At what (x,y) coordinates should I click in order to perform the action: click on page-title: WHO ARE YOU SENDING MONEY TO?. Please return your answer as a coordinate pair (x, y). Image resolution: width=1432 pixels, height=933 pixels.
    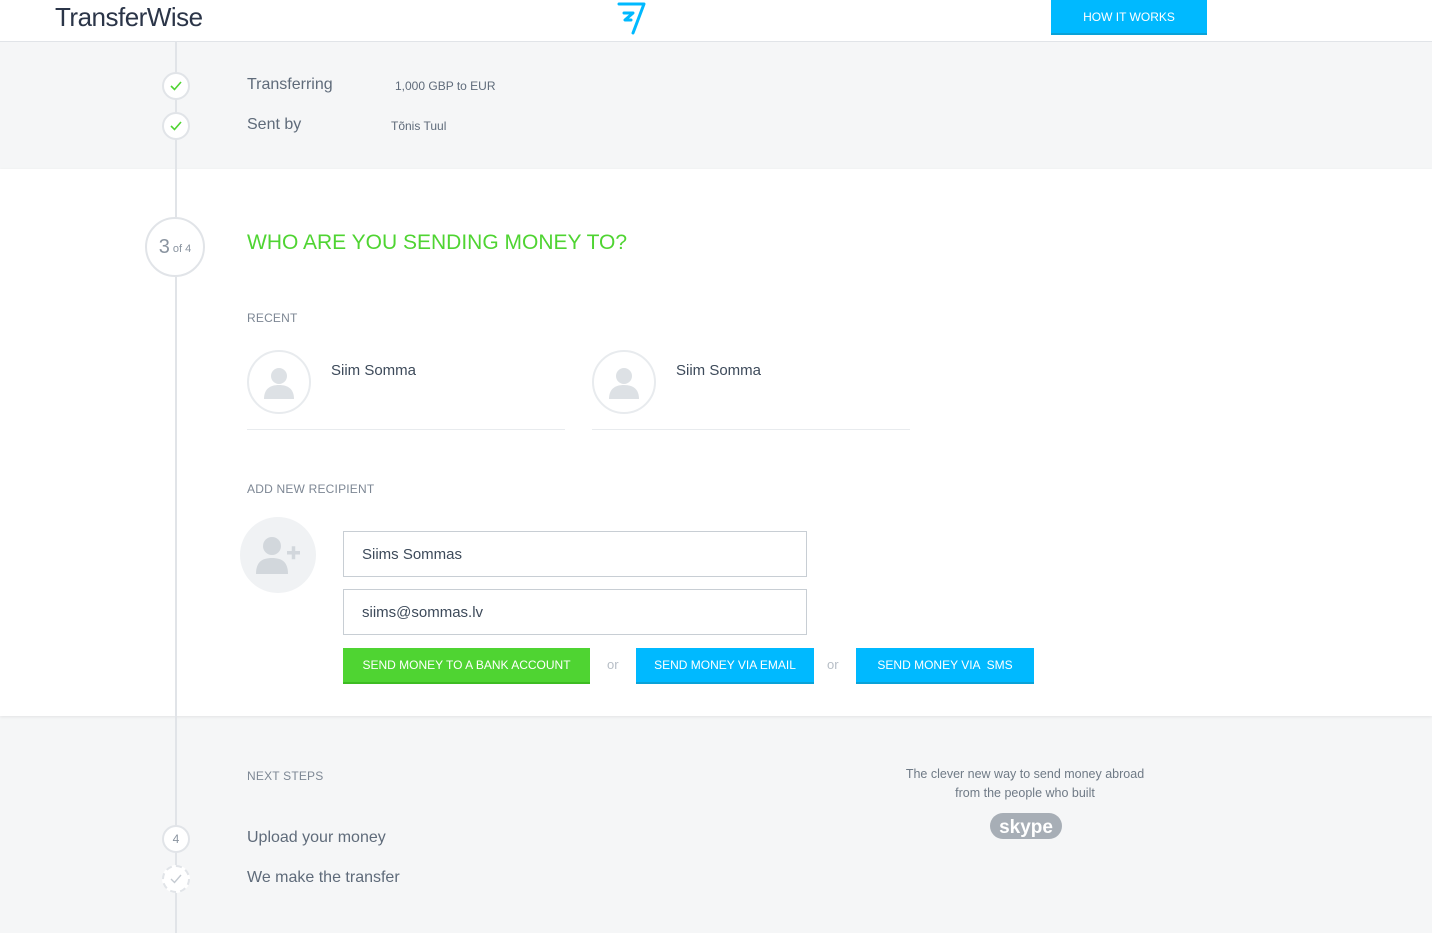
    Looking at the image, I should click on (437, 242).